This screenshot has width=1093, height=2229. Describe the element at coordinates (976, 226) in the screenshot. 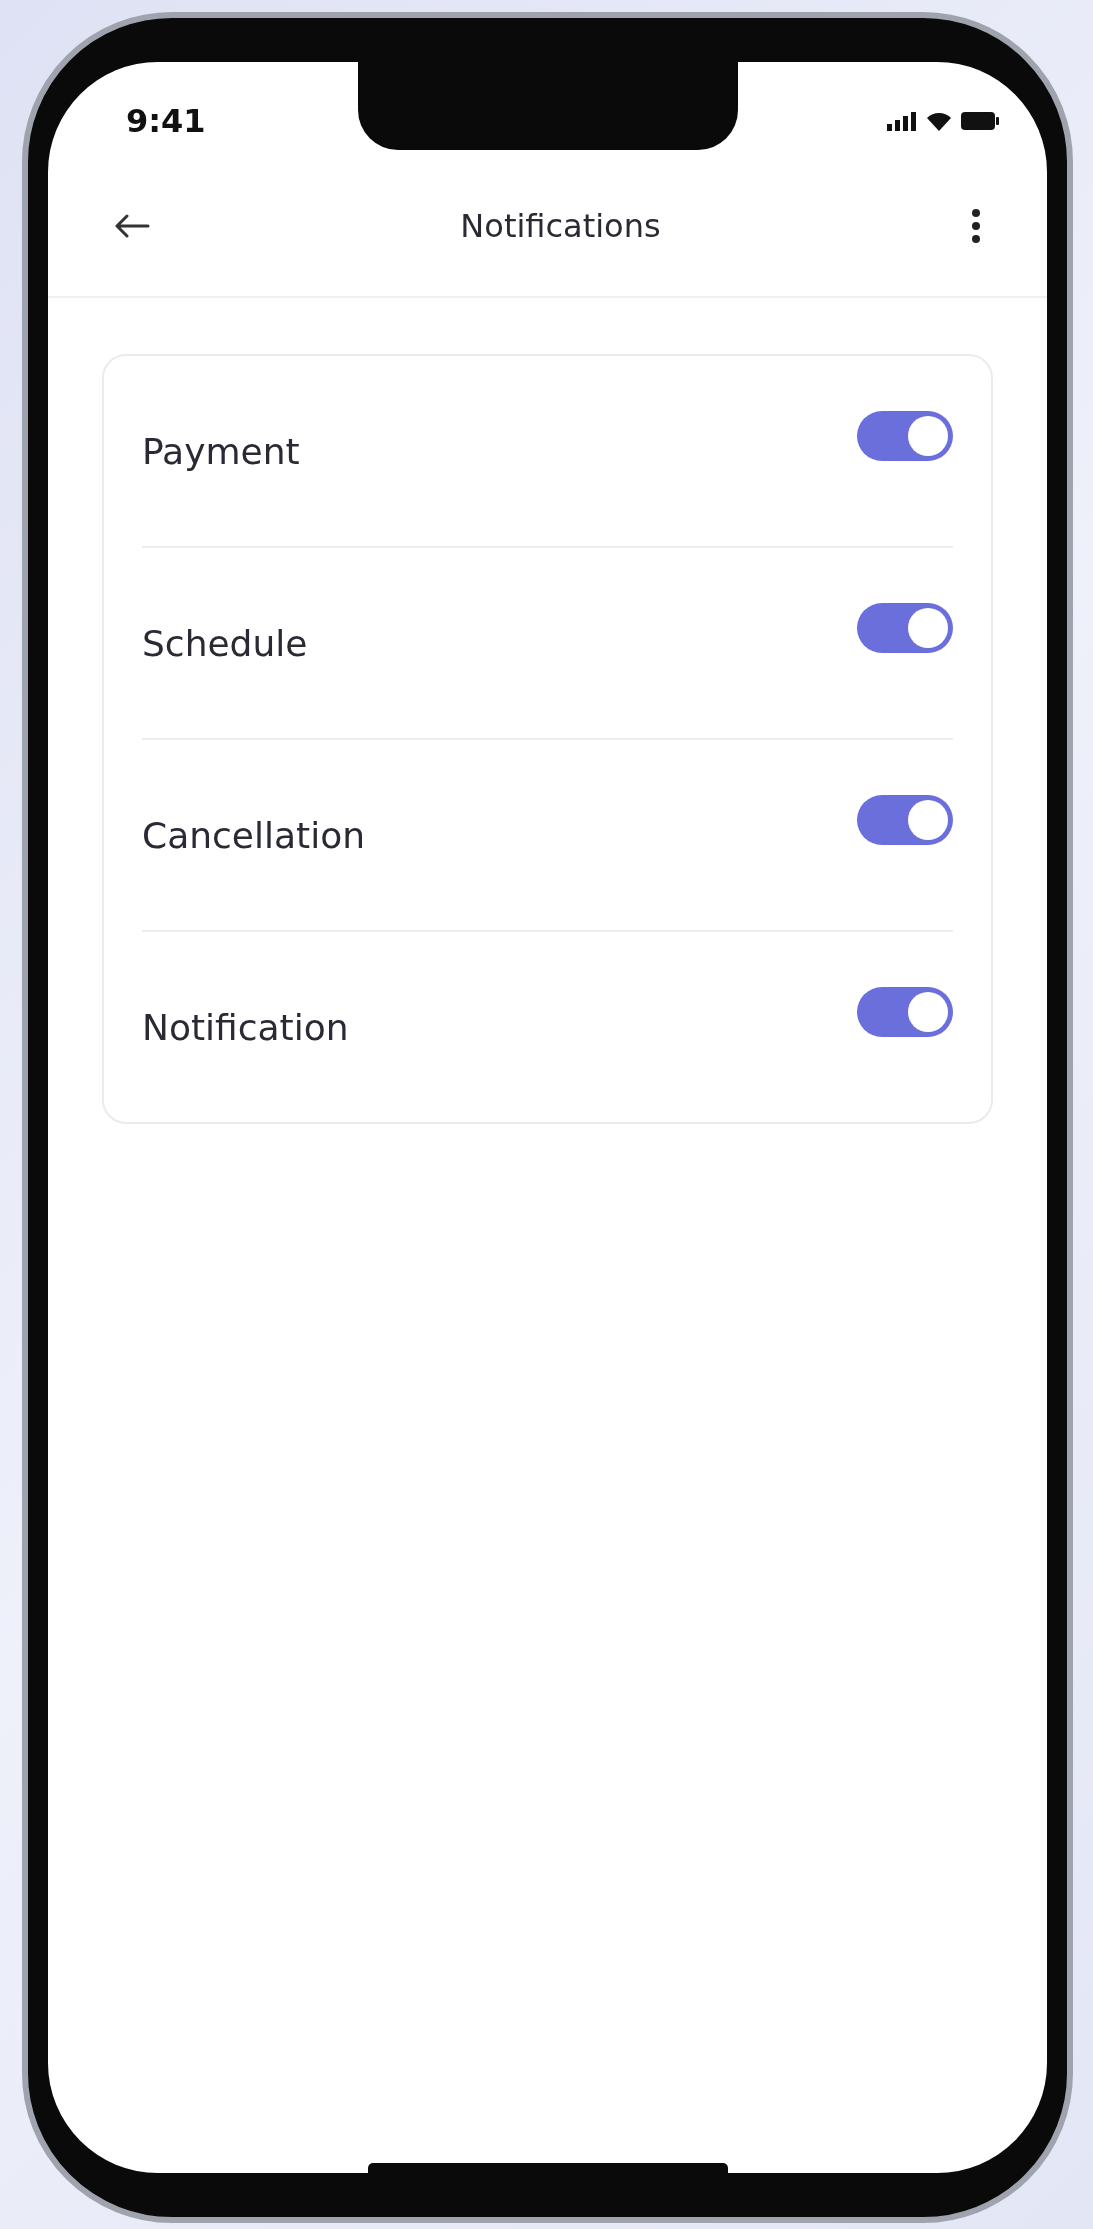

I see `more-vertical-icon` at that location.